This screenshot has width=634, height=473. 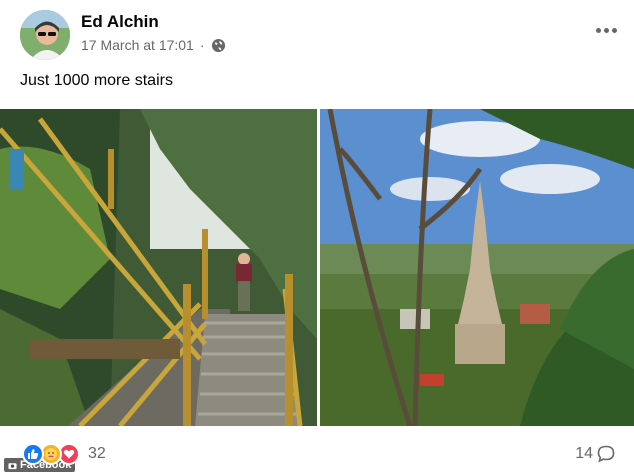 What do you see at coordinates (120, 22) in the screenshot?
I see `author-name: Ed Alchin` at bounding box center [120, 22].